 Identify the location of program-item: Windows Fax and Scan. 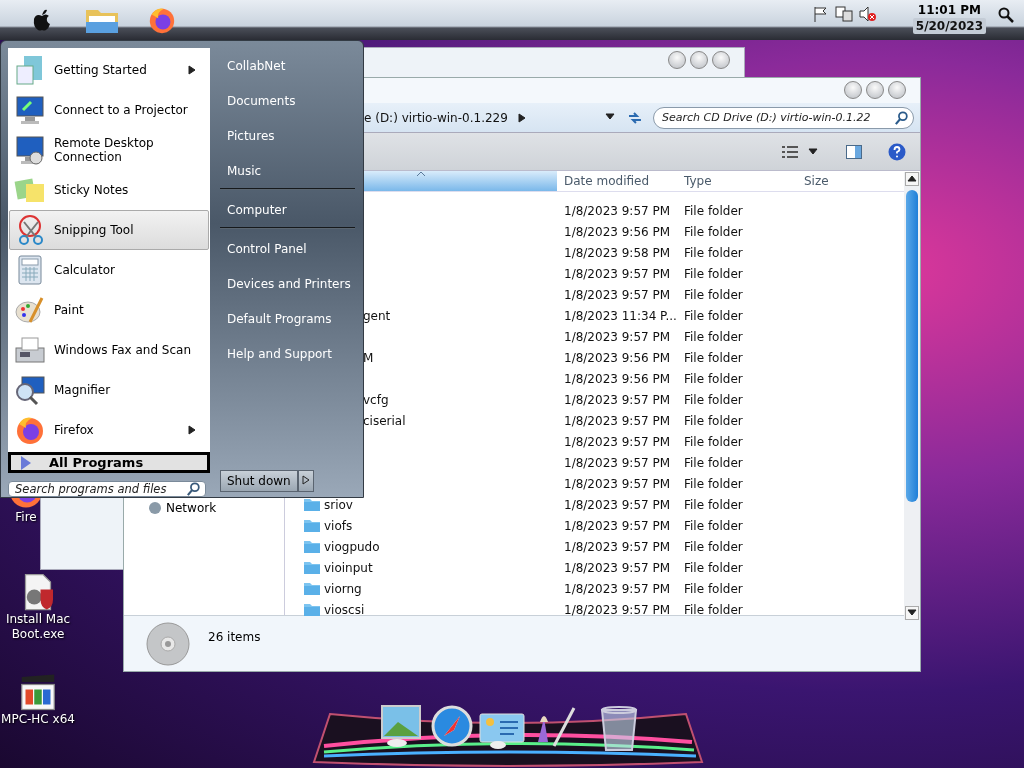
(109, 350).